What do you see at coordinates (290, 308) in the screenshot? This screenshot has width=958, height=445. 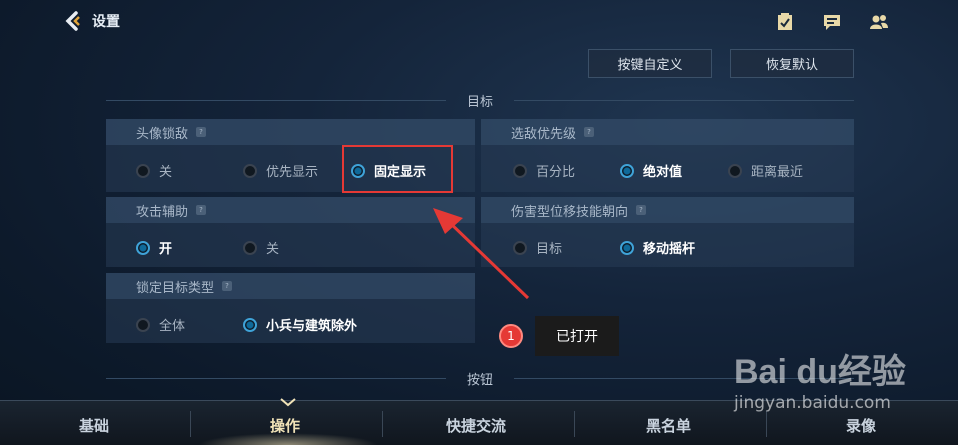 I see `panel-lock-target-type: 锁定目标类型? 全体 小兵与建筑除外` at bounding box center [290, 308].